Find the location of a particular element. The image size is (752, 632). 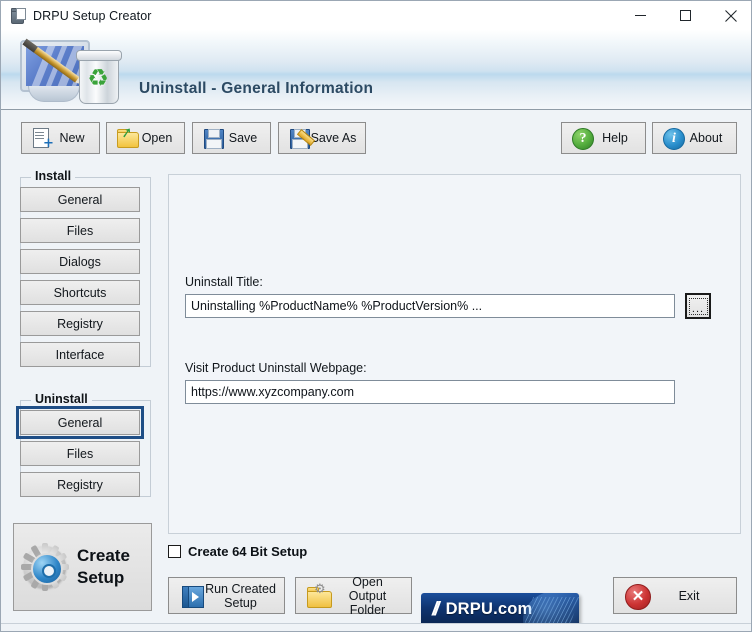

sidebar-item-install-shortcuts: Shortcuts is located at coordinates (80, 292).